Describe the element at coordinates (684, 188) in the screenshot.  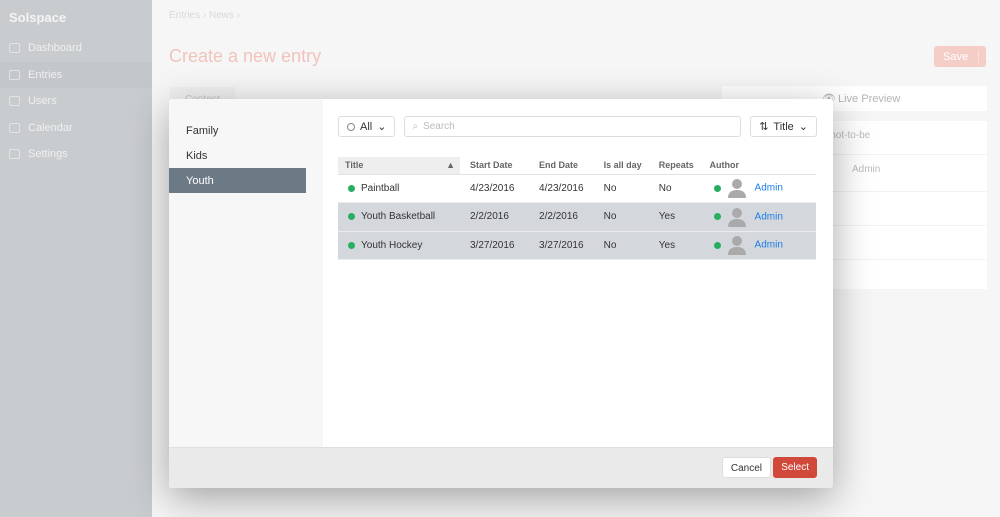
I see `repeats: No` at that location.